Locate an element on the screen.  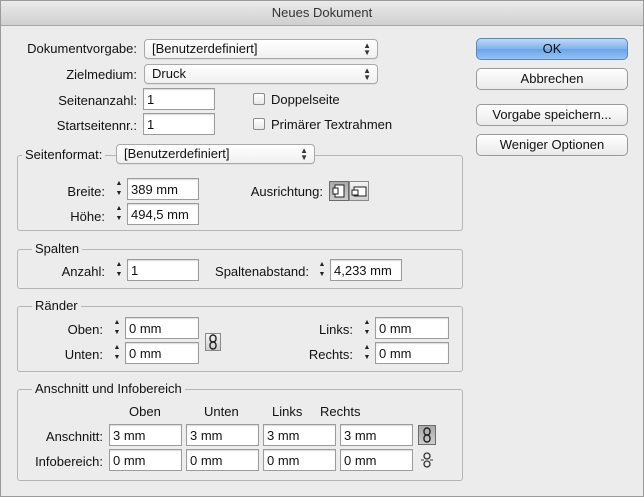
start-page-label: Startseitennr.: is located at coordinates (96, 125).